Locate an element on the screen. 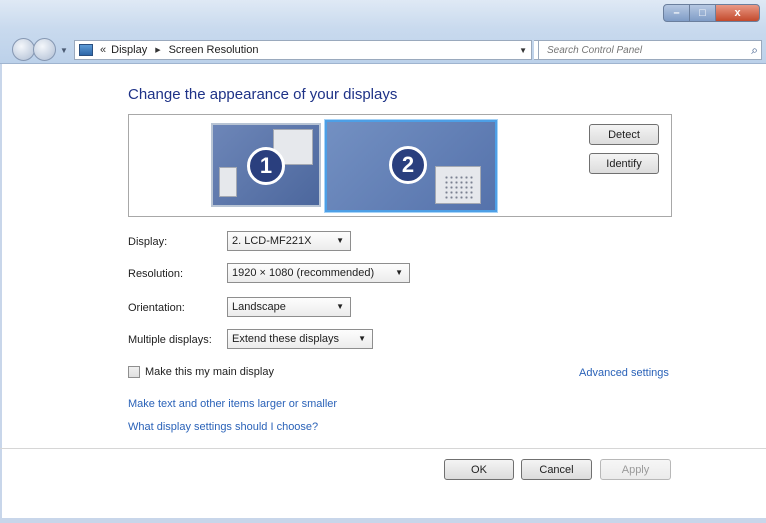  resolution-select-value: 1920 × 1080 (recommended) is located at coordinates (303, 273).